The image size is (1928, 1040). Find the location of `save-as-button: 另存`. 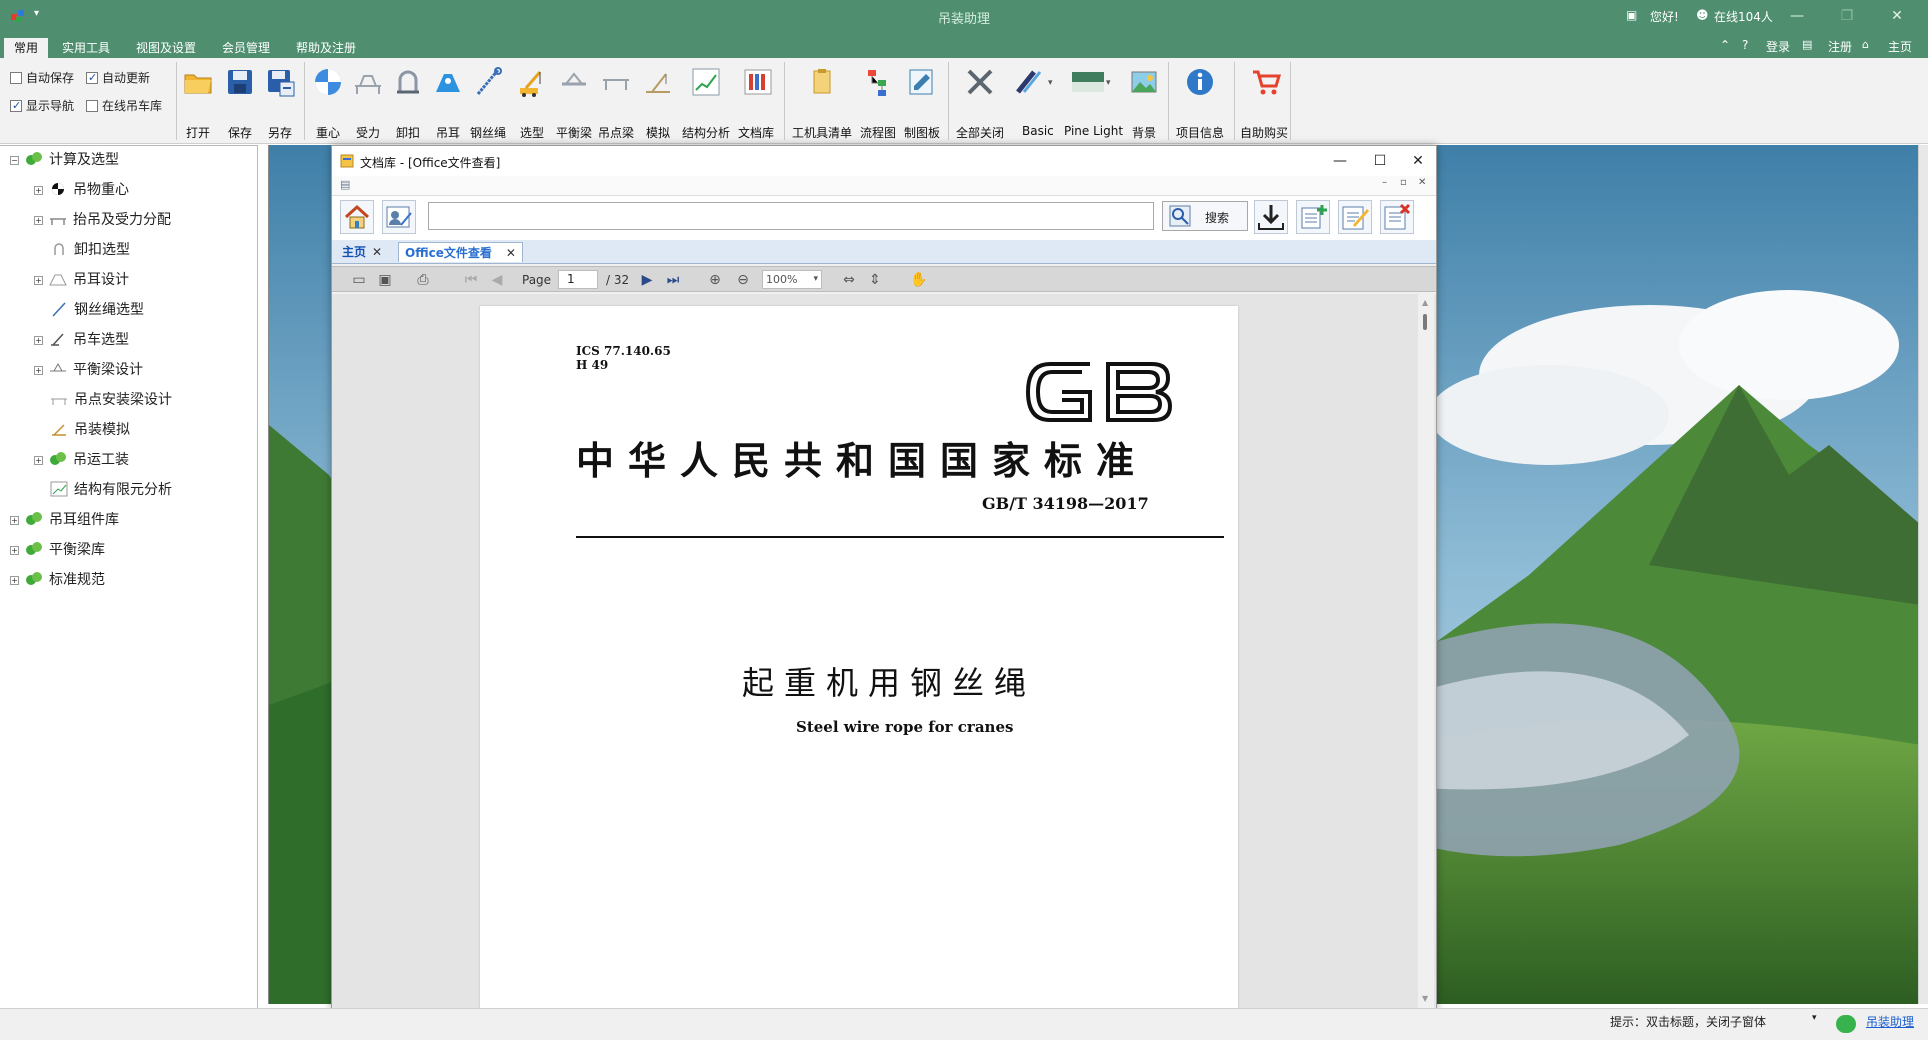

save-as-button: 另存 is located at coordinates (280, 132).